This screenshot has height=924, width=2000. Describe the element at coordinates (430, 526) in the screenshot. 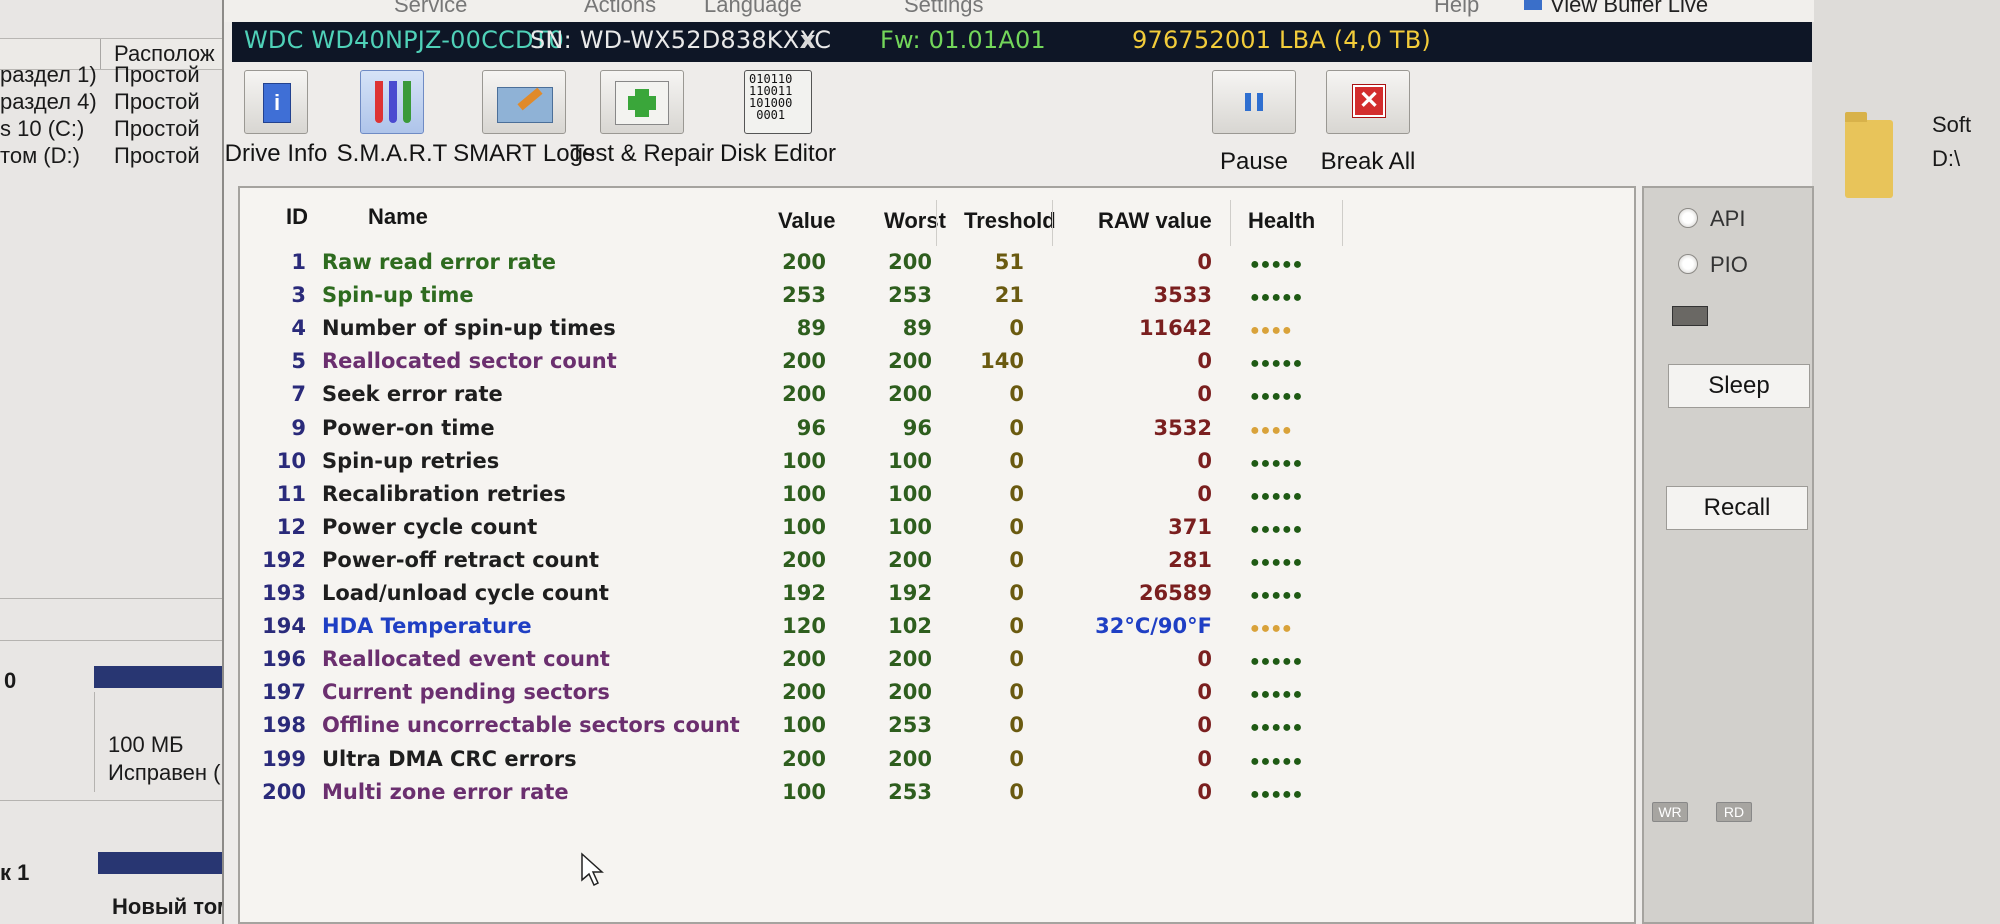

I see `cell-name: Power cycle count` at that location.